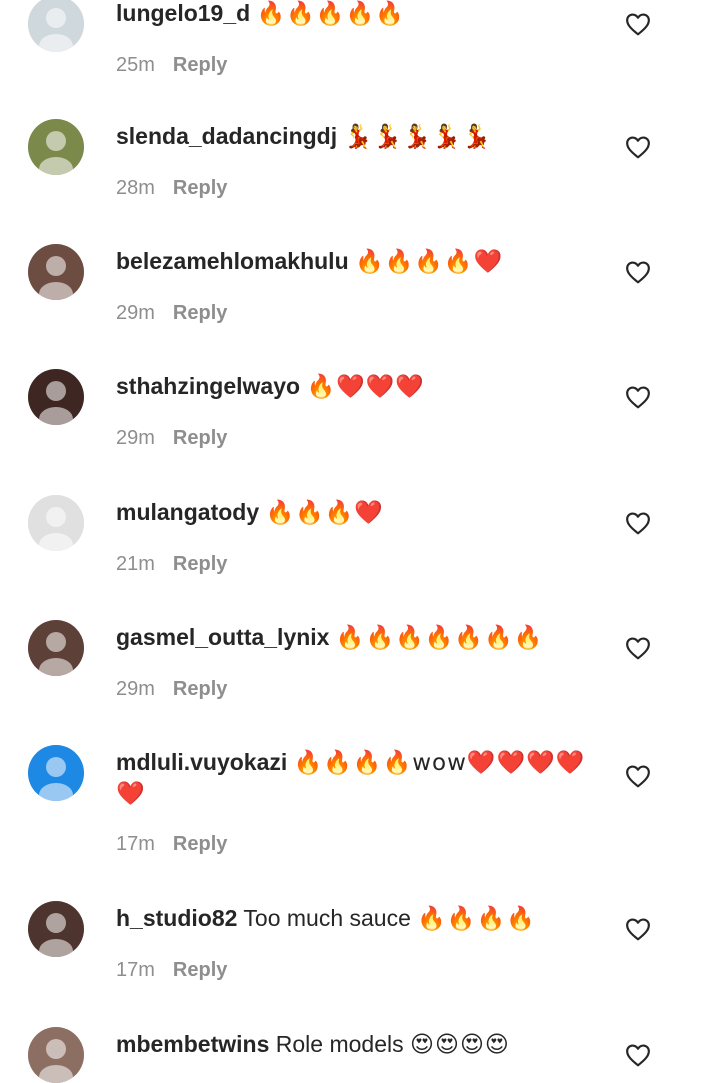 The width and height of the screenshot is (720, 1083). What do you see at coordinates (351, 778) in the screenshot?
I see `comment-text: mdluli.vuyokazi 🔥🔥🔥🔥wow❤️❤️❤️❤️❤️` at bounding box center [351, 778].